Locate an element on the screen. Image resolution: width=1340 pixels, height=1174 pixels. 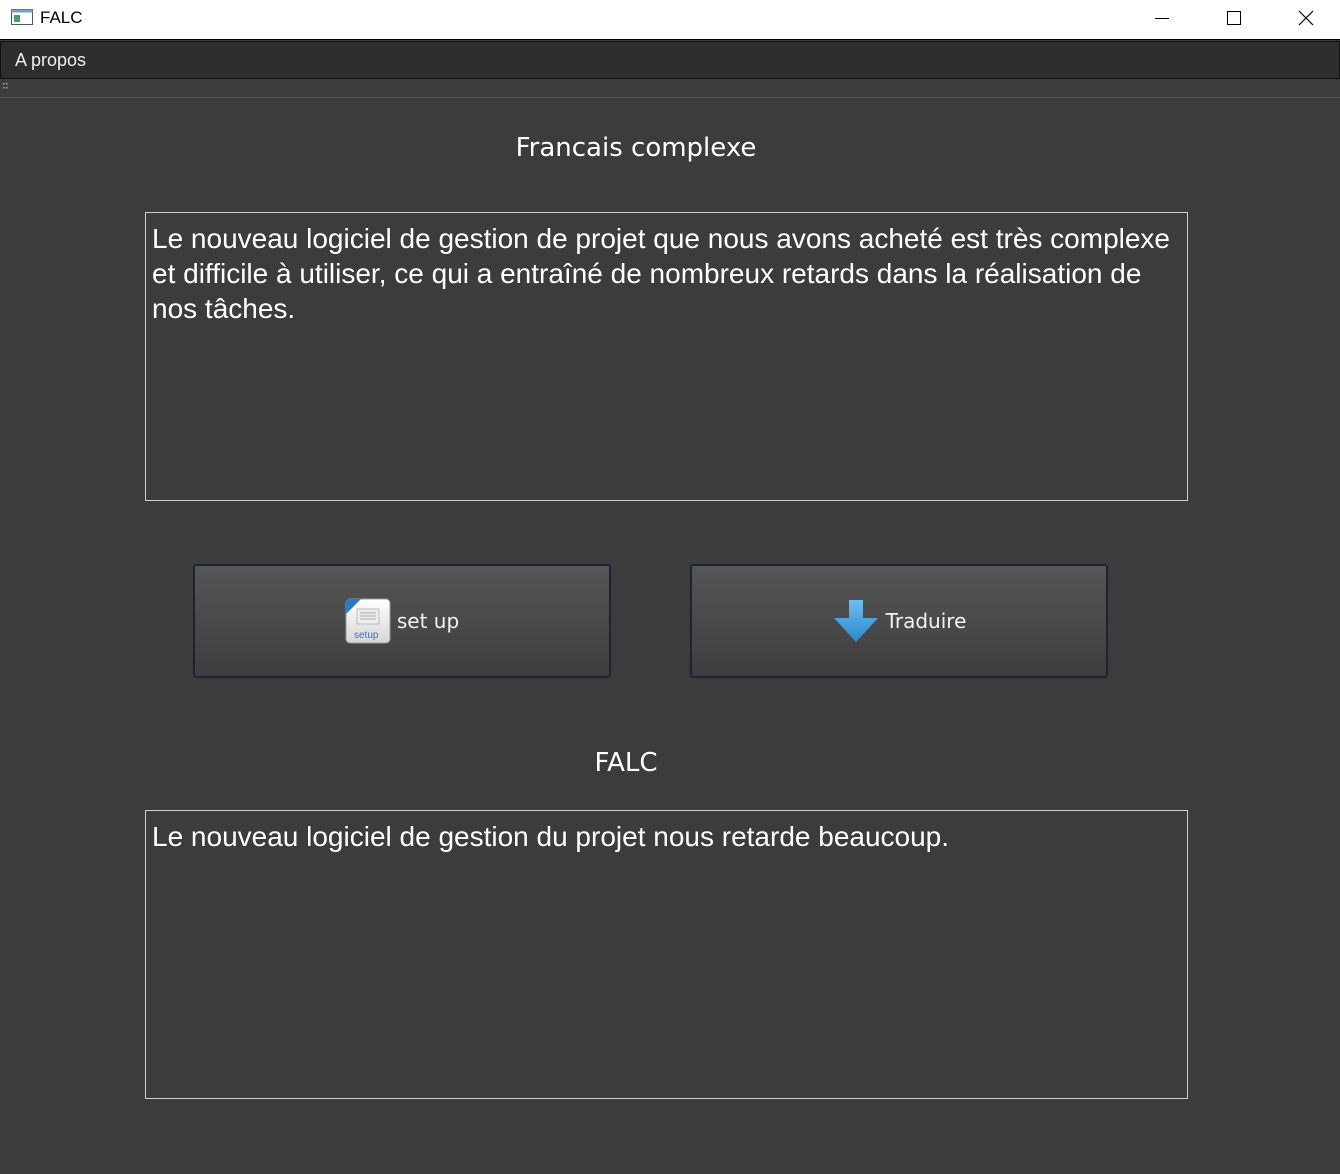
window-title: FALC is located at coordinates (61, 17).